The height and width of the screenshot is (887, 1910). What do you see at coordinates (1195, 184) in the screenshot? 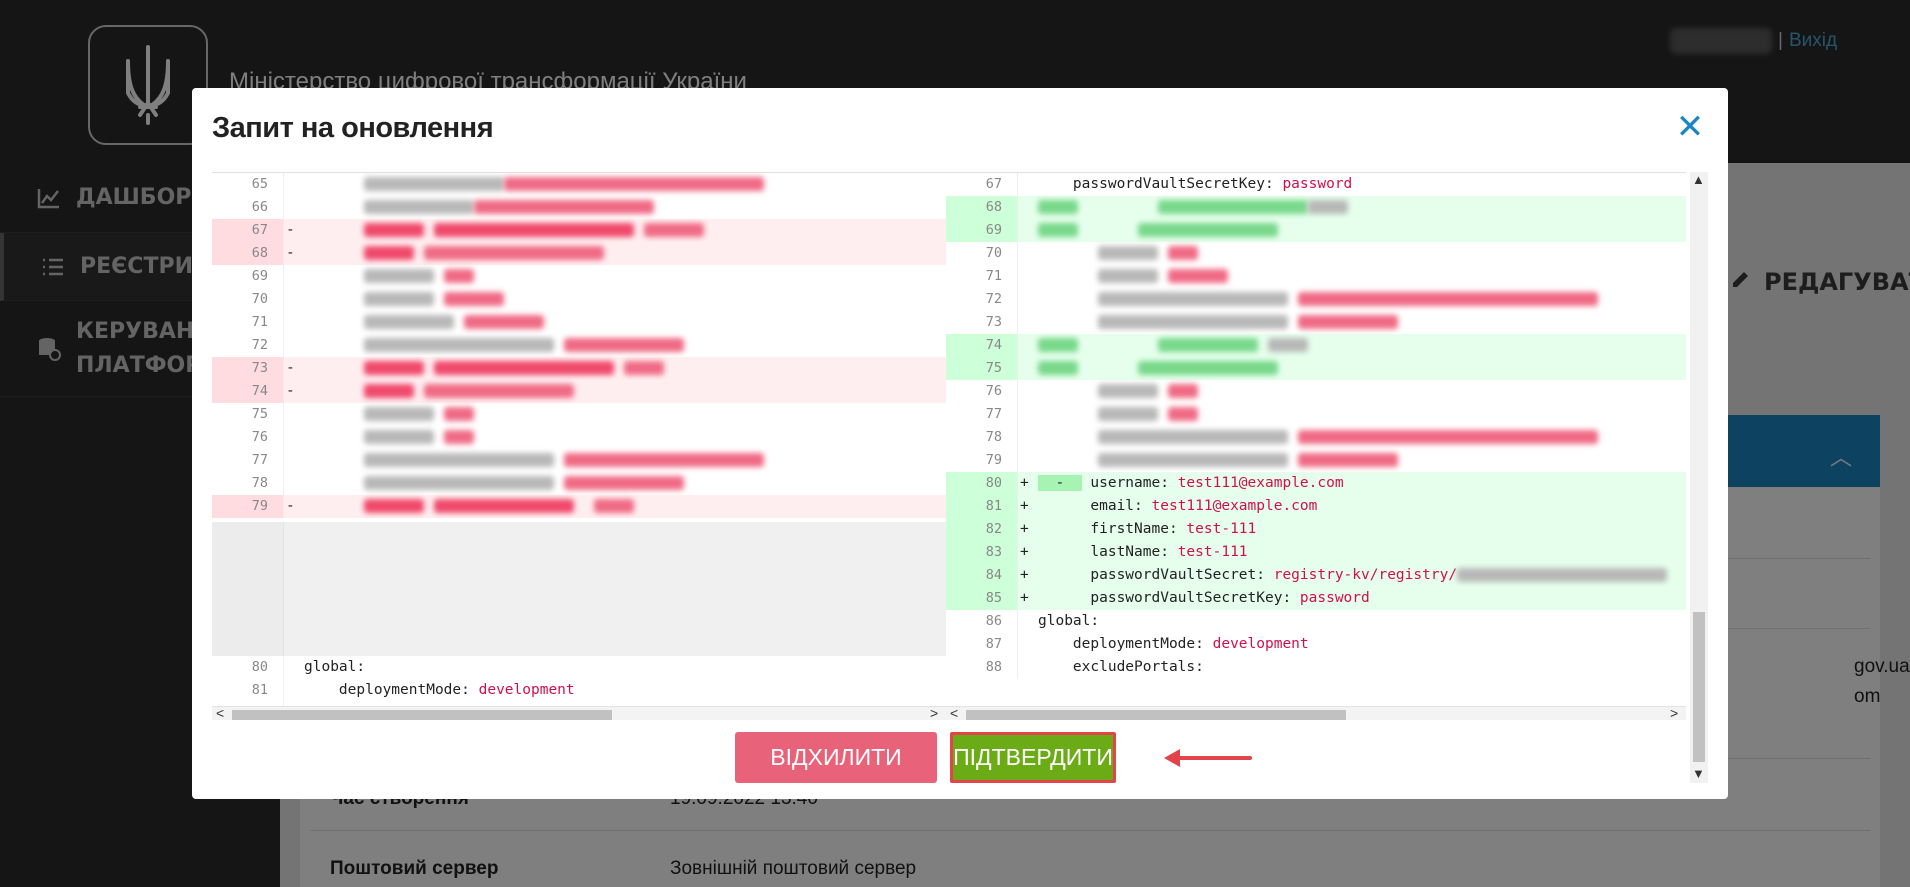
I see `code-text: passwordVaultSecretKey: password` at bounding box center [1195, 184].